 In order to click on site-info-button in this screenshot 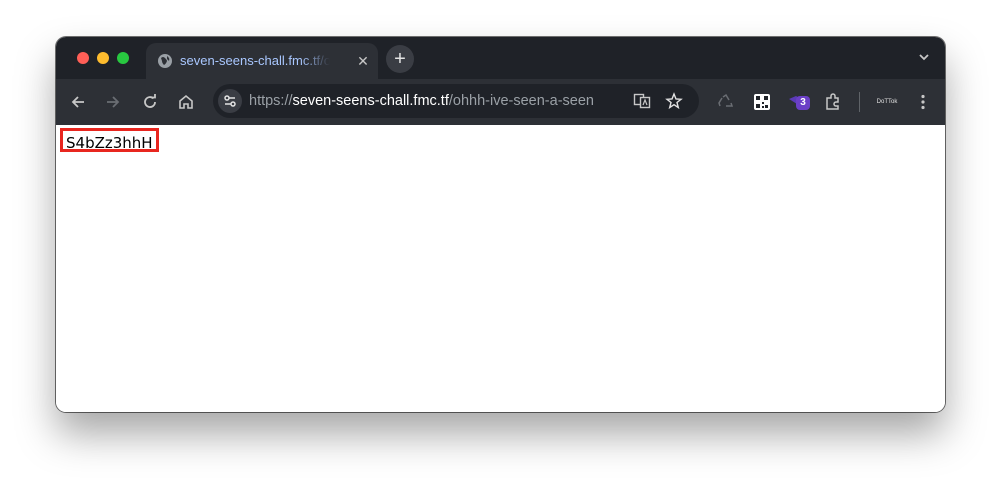, I will do `click(230, 101)`.